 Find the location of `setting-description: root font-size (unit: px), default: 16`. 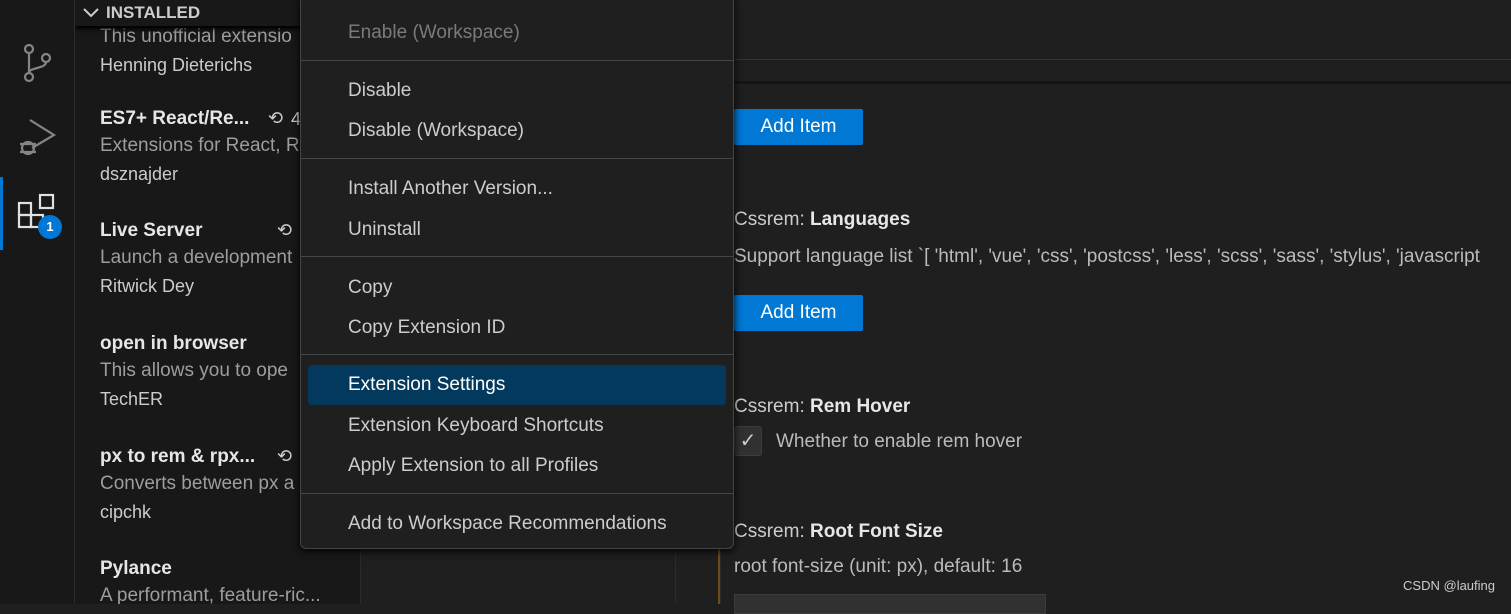

setting-description: root font-size (unit: px), default: 16 is located at coordinates (878, 566).